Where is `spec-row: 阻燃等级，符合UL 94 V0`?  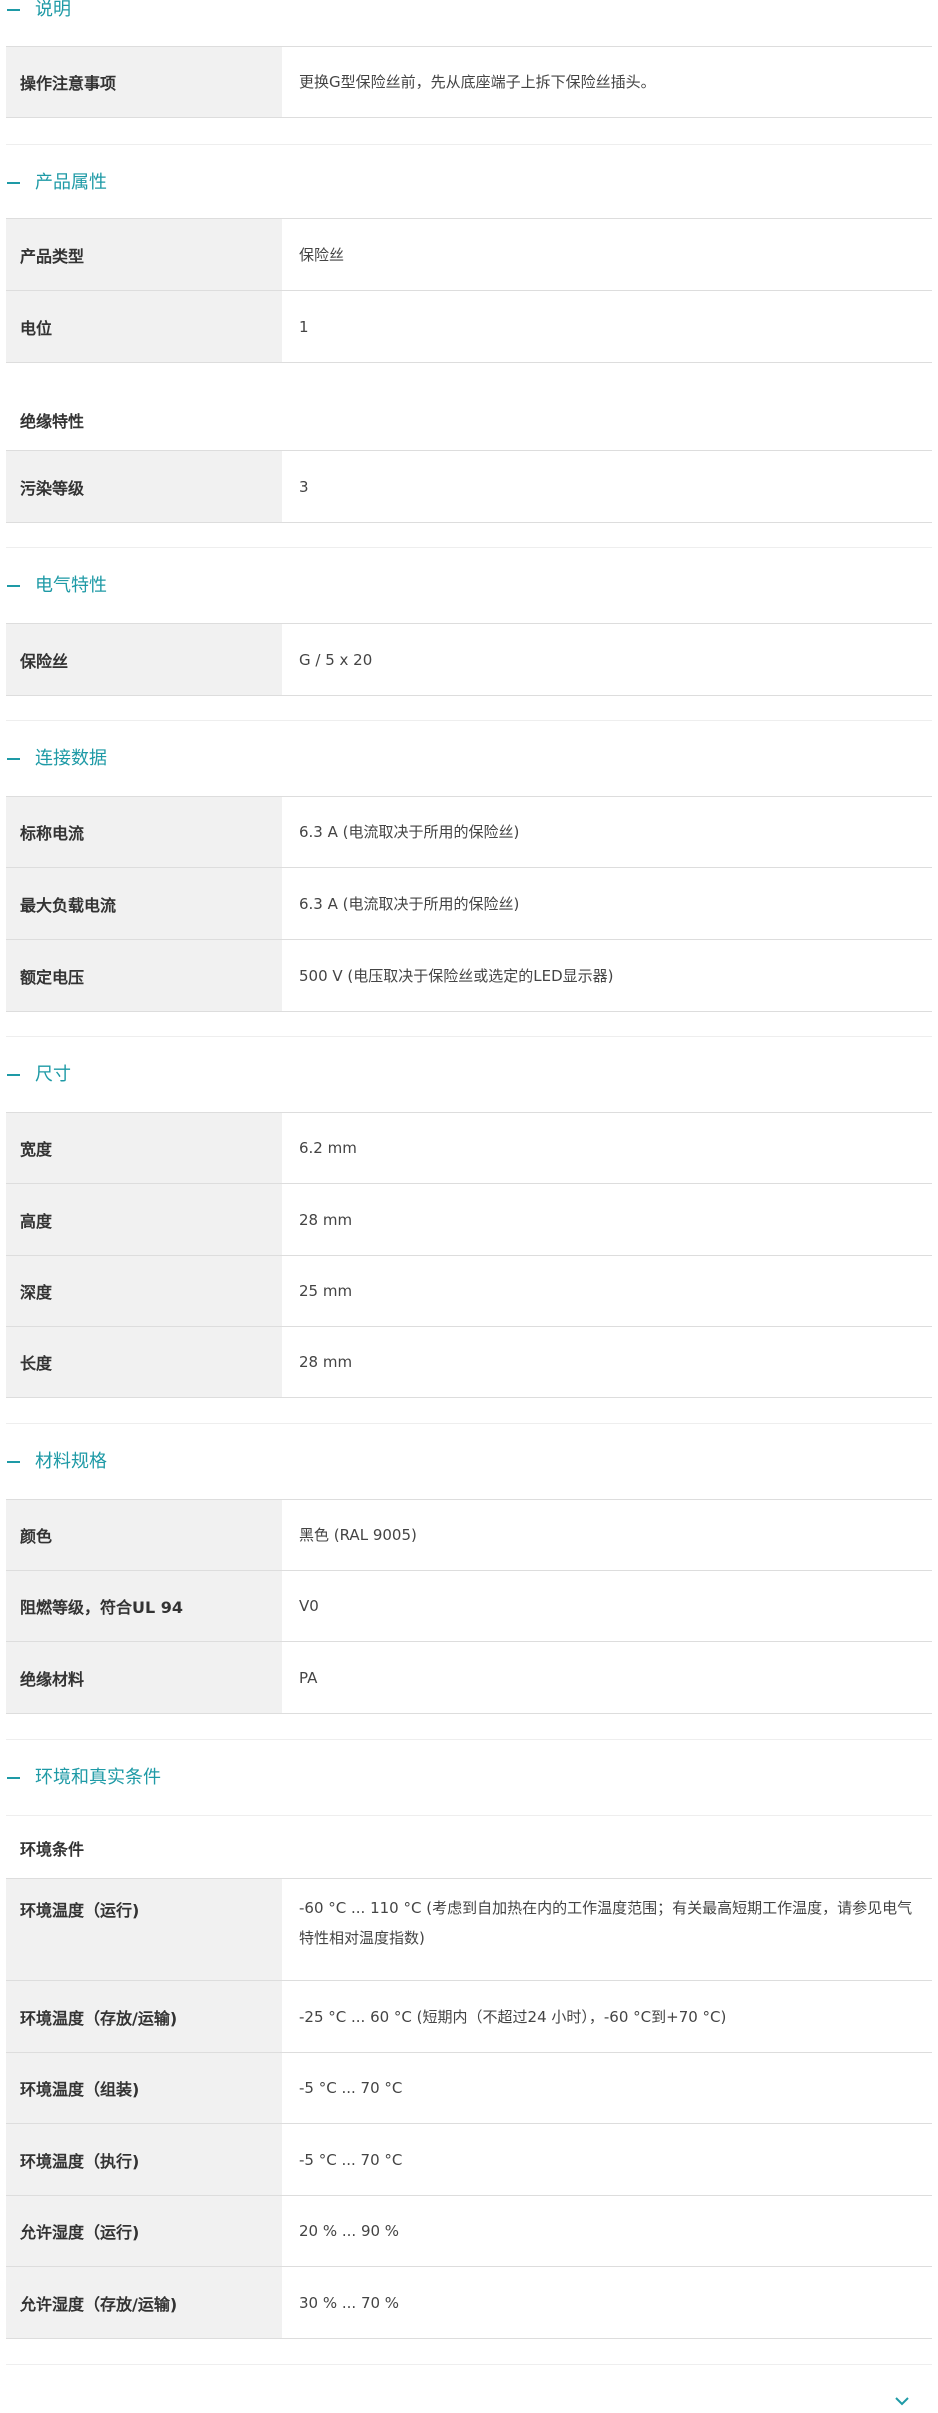
spec-row: 阻燃等级，符合UL 94 V0 is located at coordinates (469, 1606).